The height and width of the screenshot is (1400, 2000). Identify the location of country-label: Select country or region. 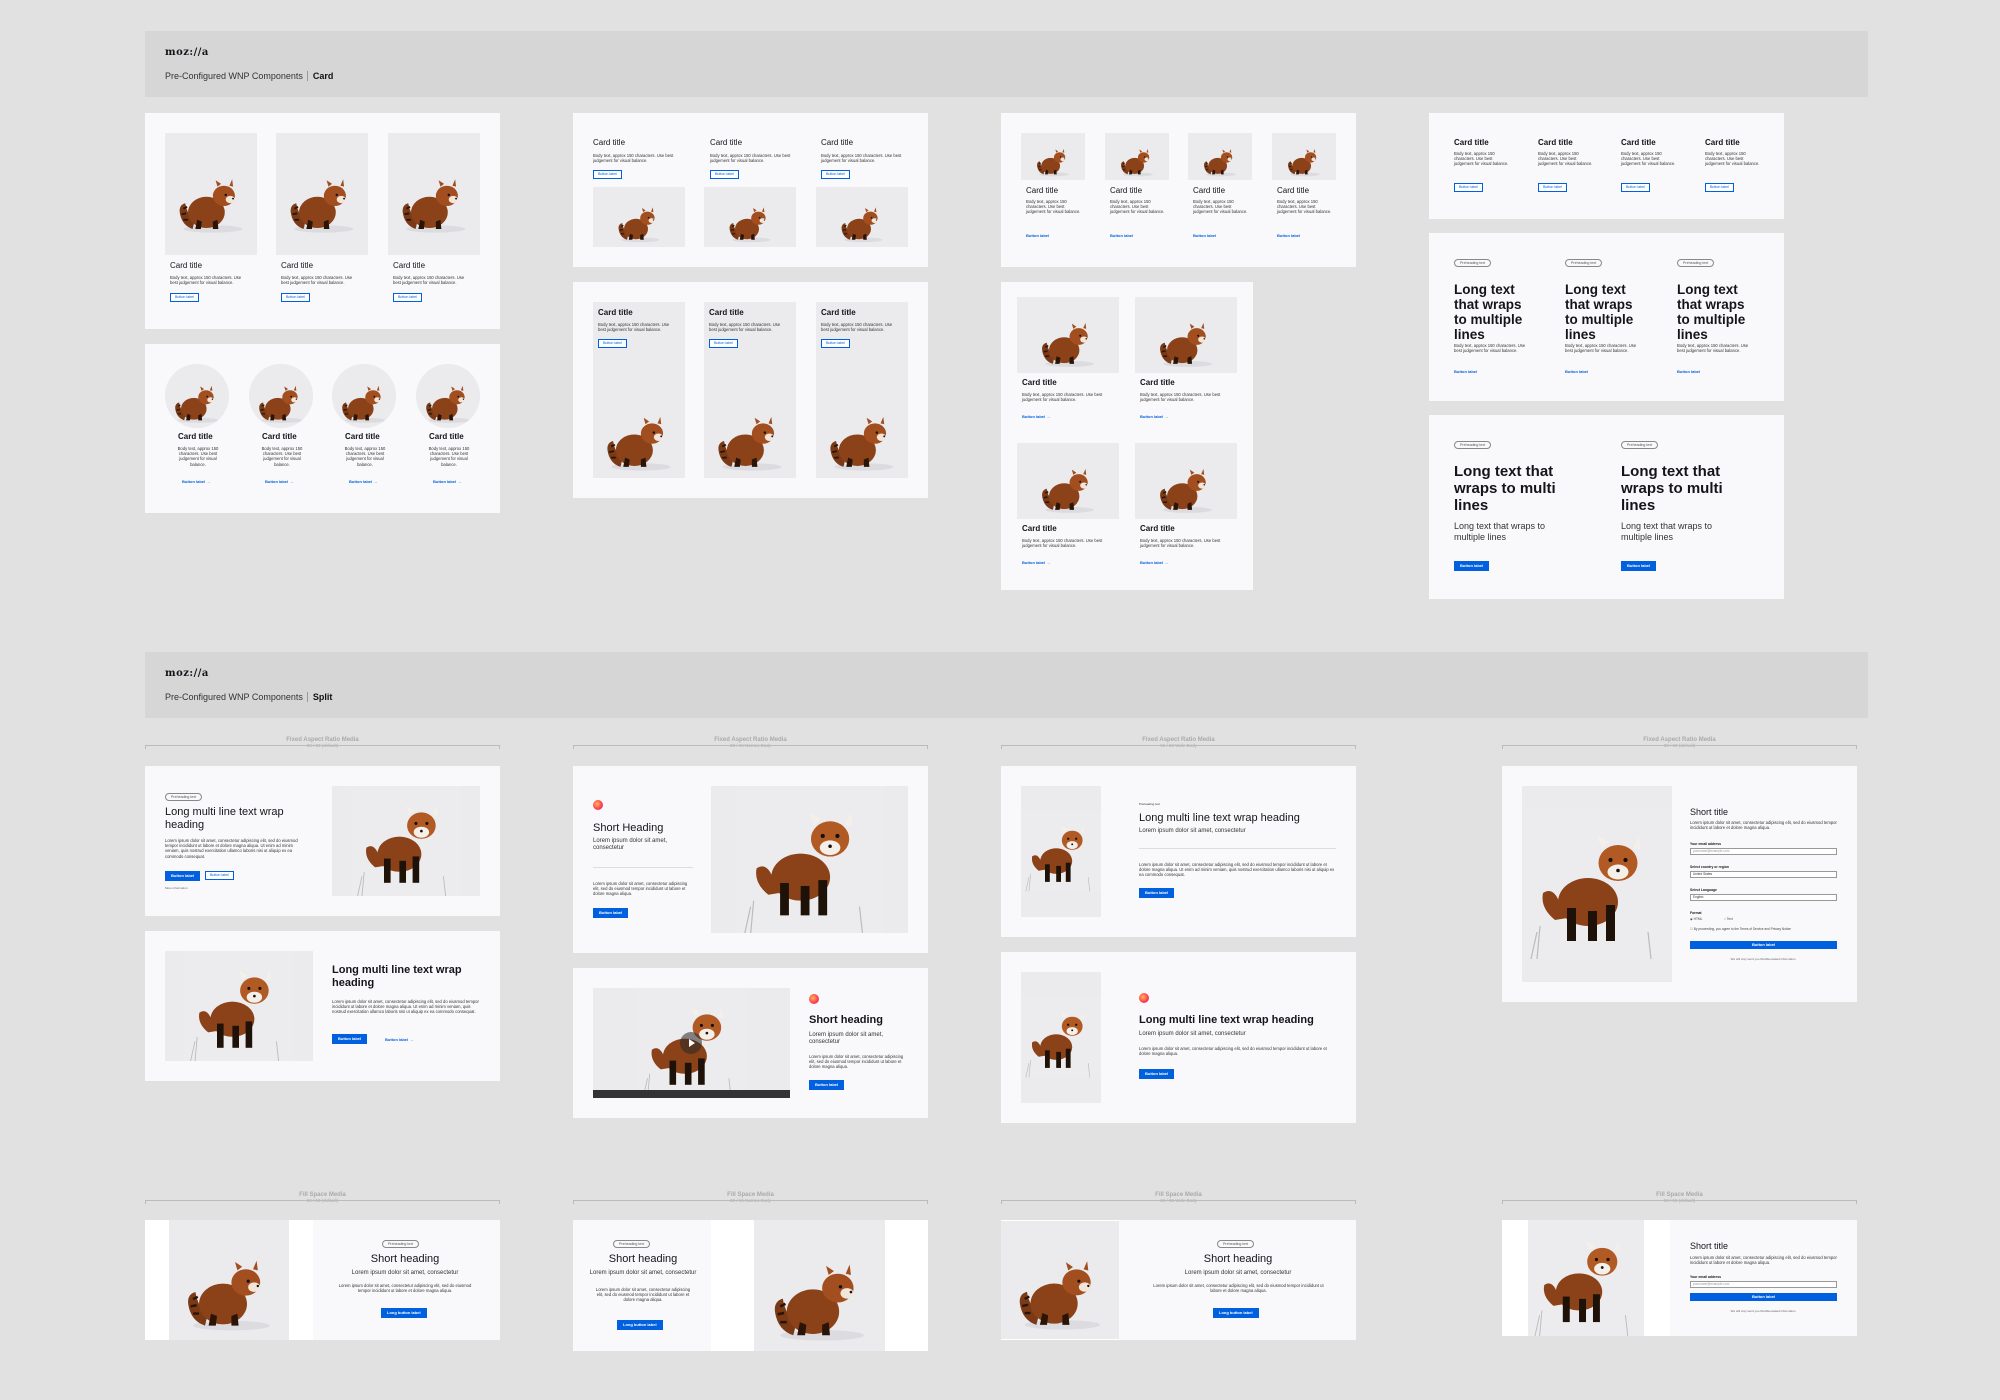
(1710, 867).